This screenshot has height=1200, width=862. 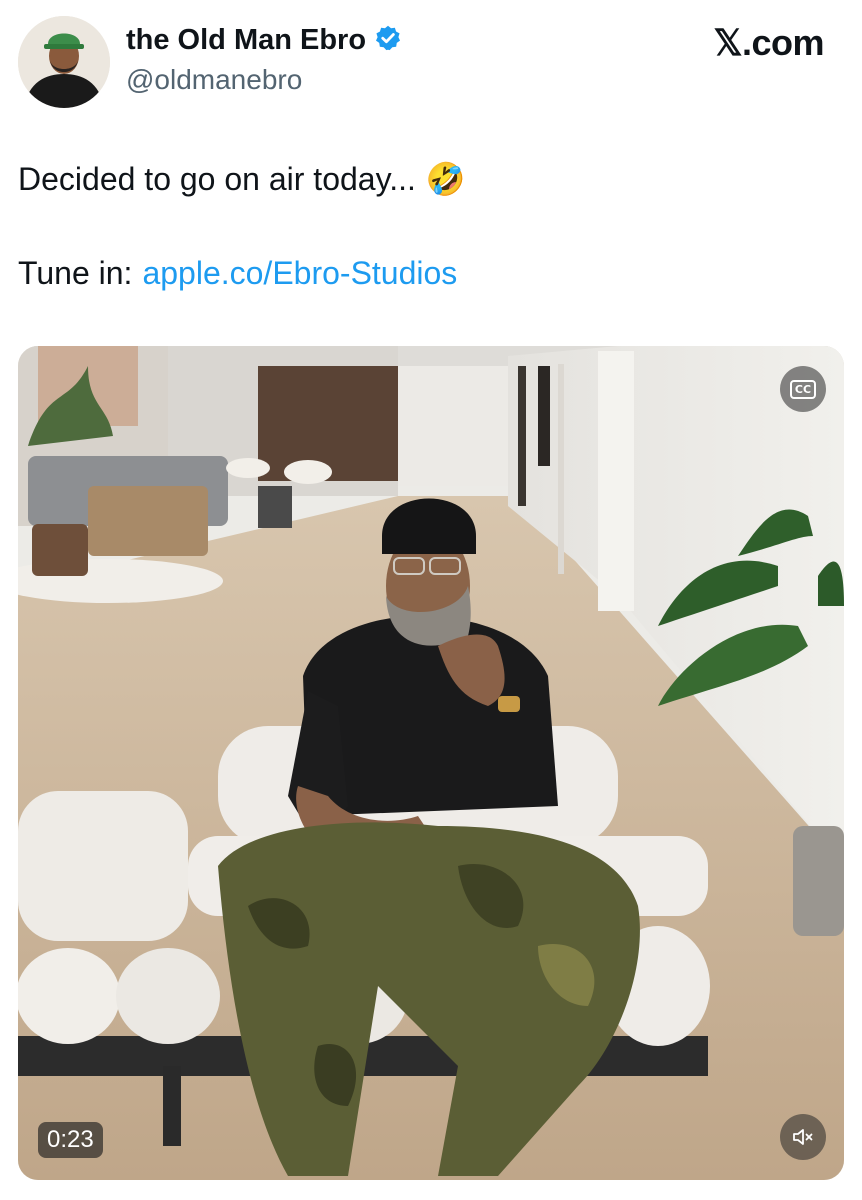 I want to click on speaker-muted-icon, so click(x=803, y=1137).